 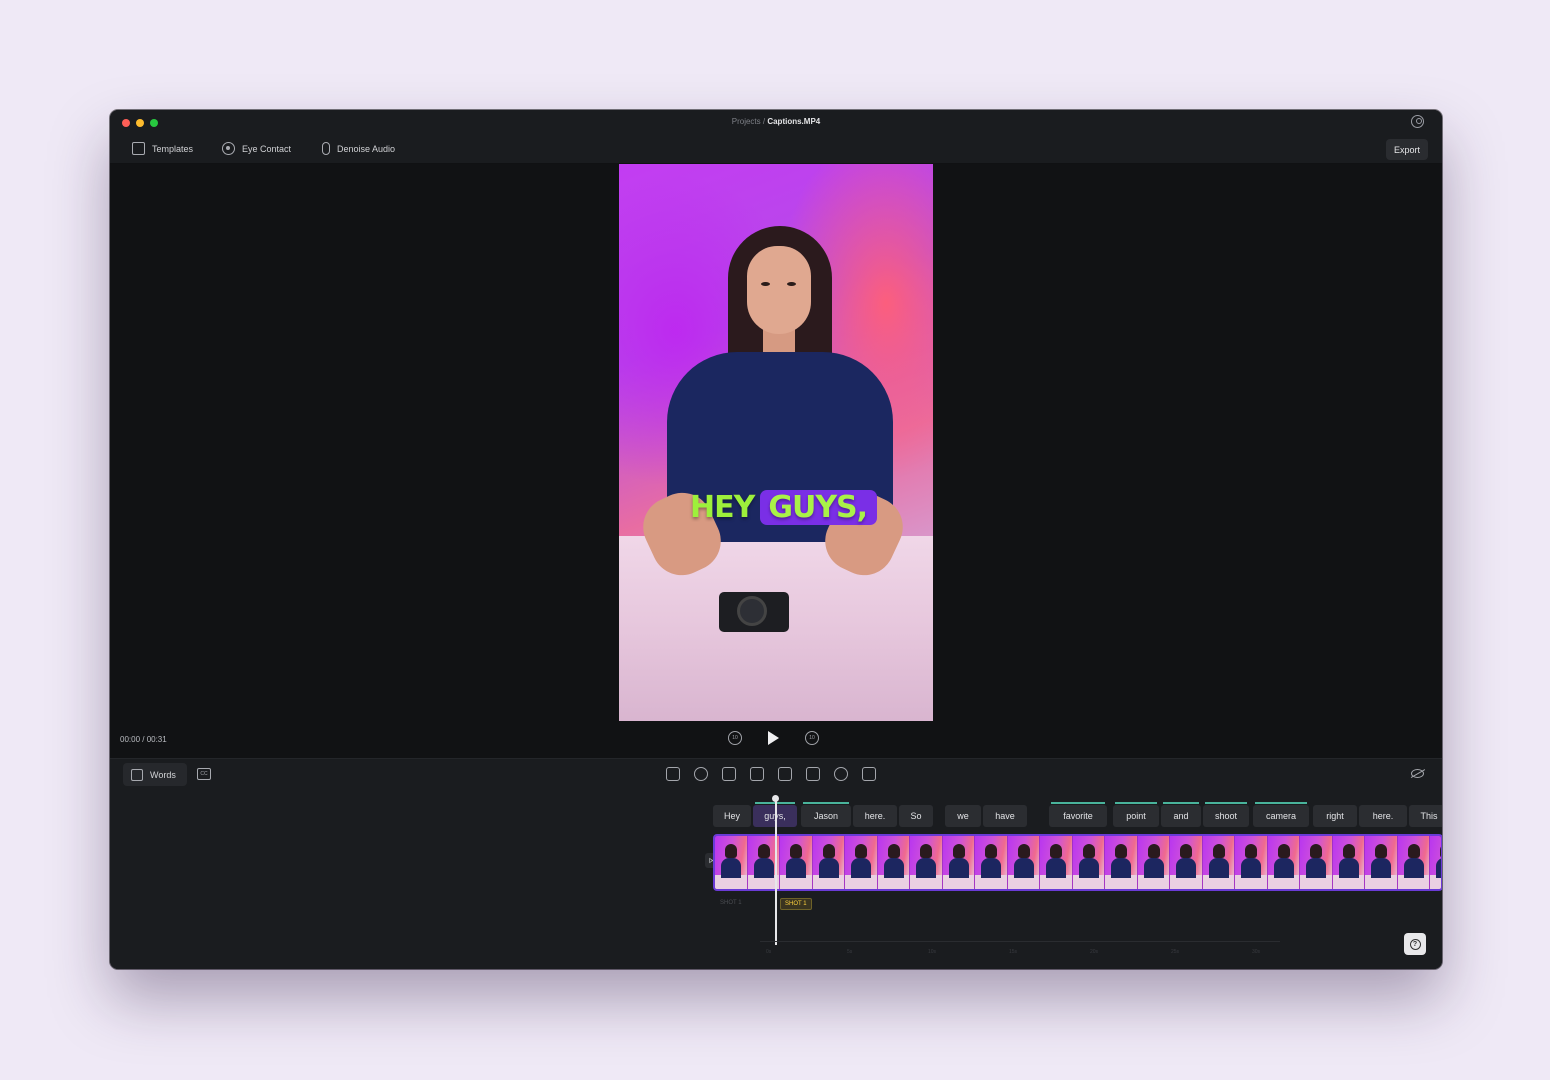 I want to click on add-media-icon, so click(x=673, y=774).